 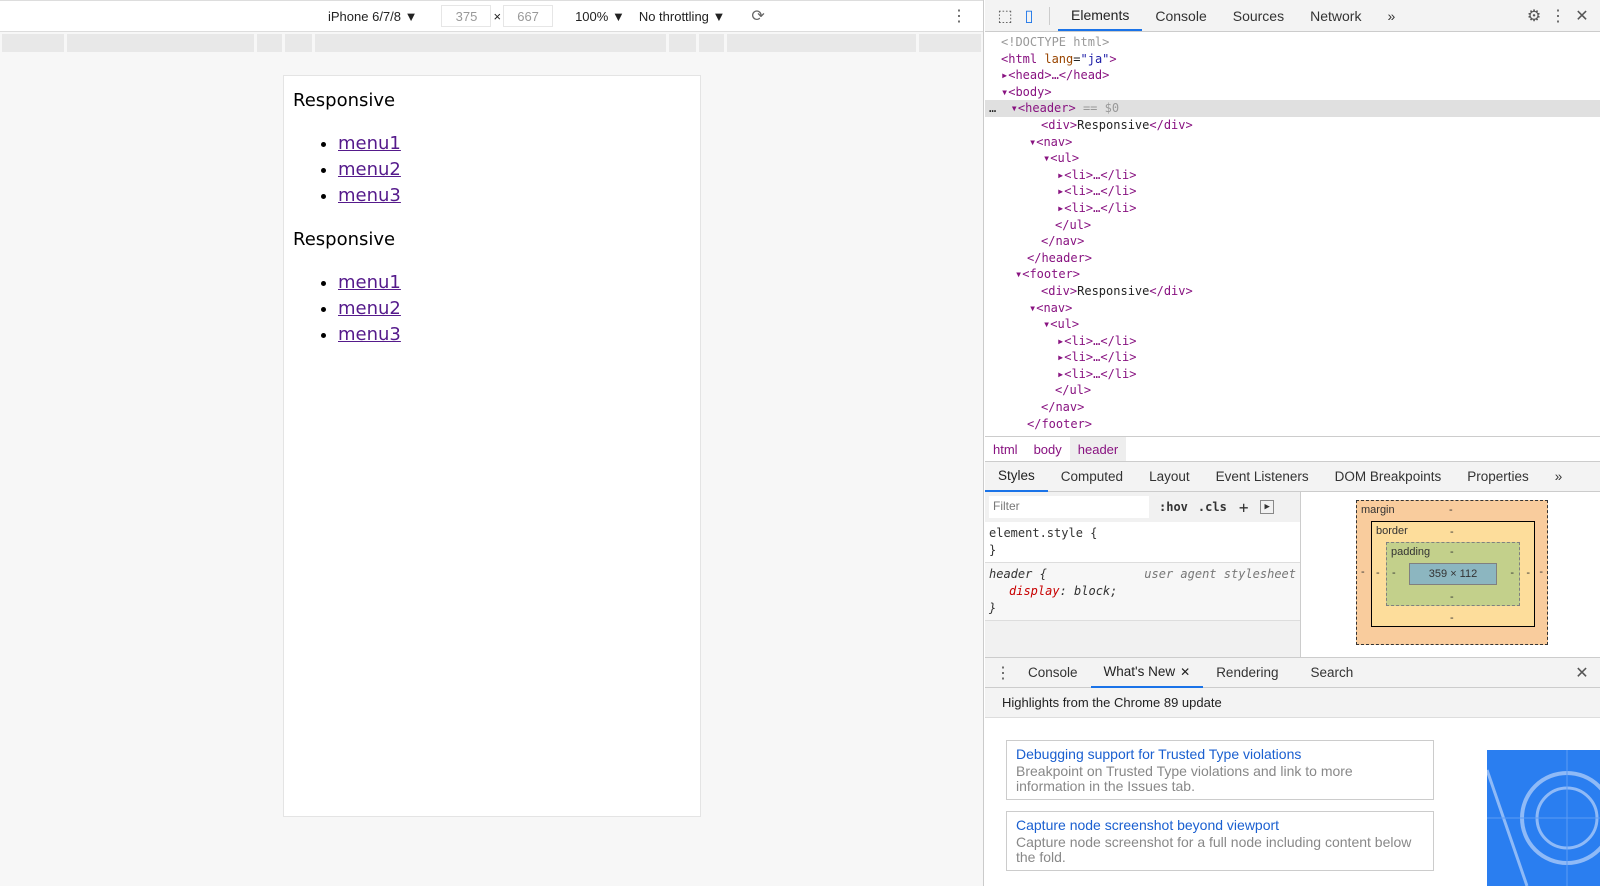 What do you see at coordinates (1543, 818) in the screenshot?
I see `chrome-89-graphic` at bounding box center [1543, 818].